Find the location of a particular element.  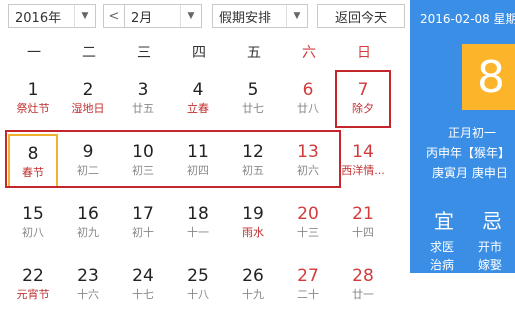

day-number: 21 is located at coordinates (363, 214).